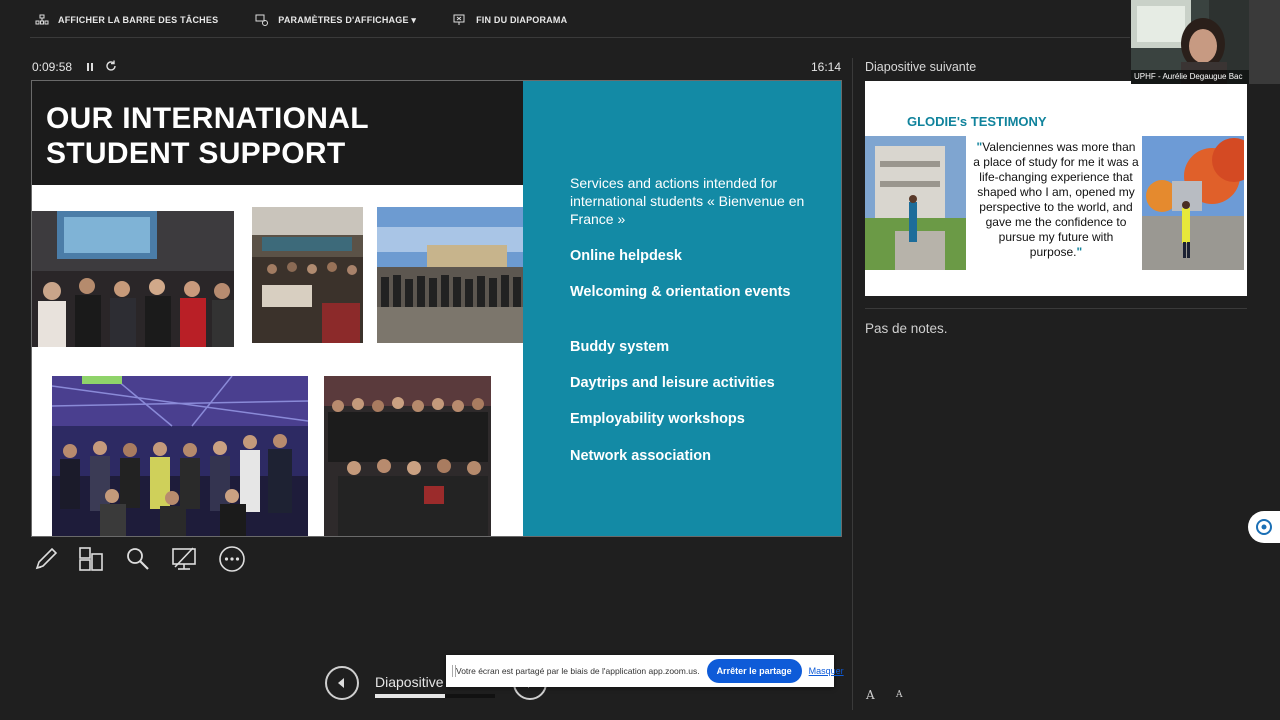  Describe the element at coordinates (138, 559) in the screenshot. I see `zoom-icon` at that location.